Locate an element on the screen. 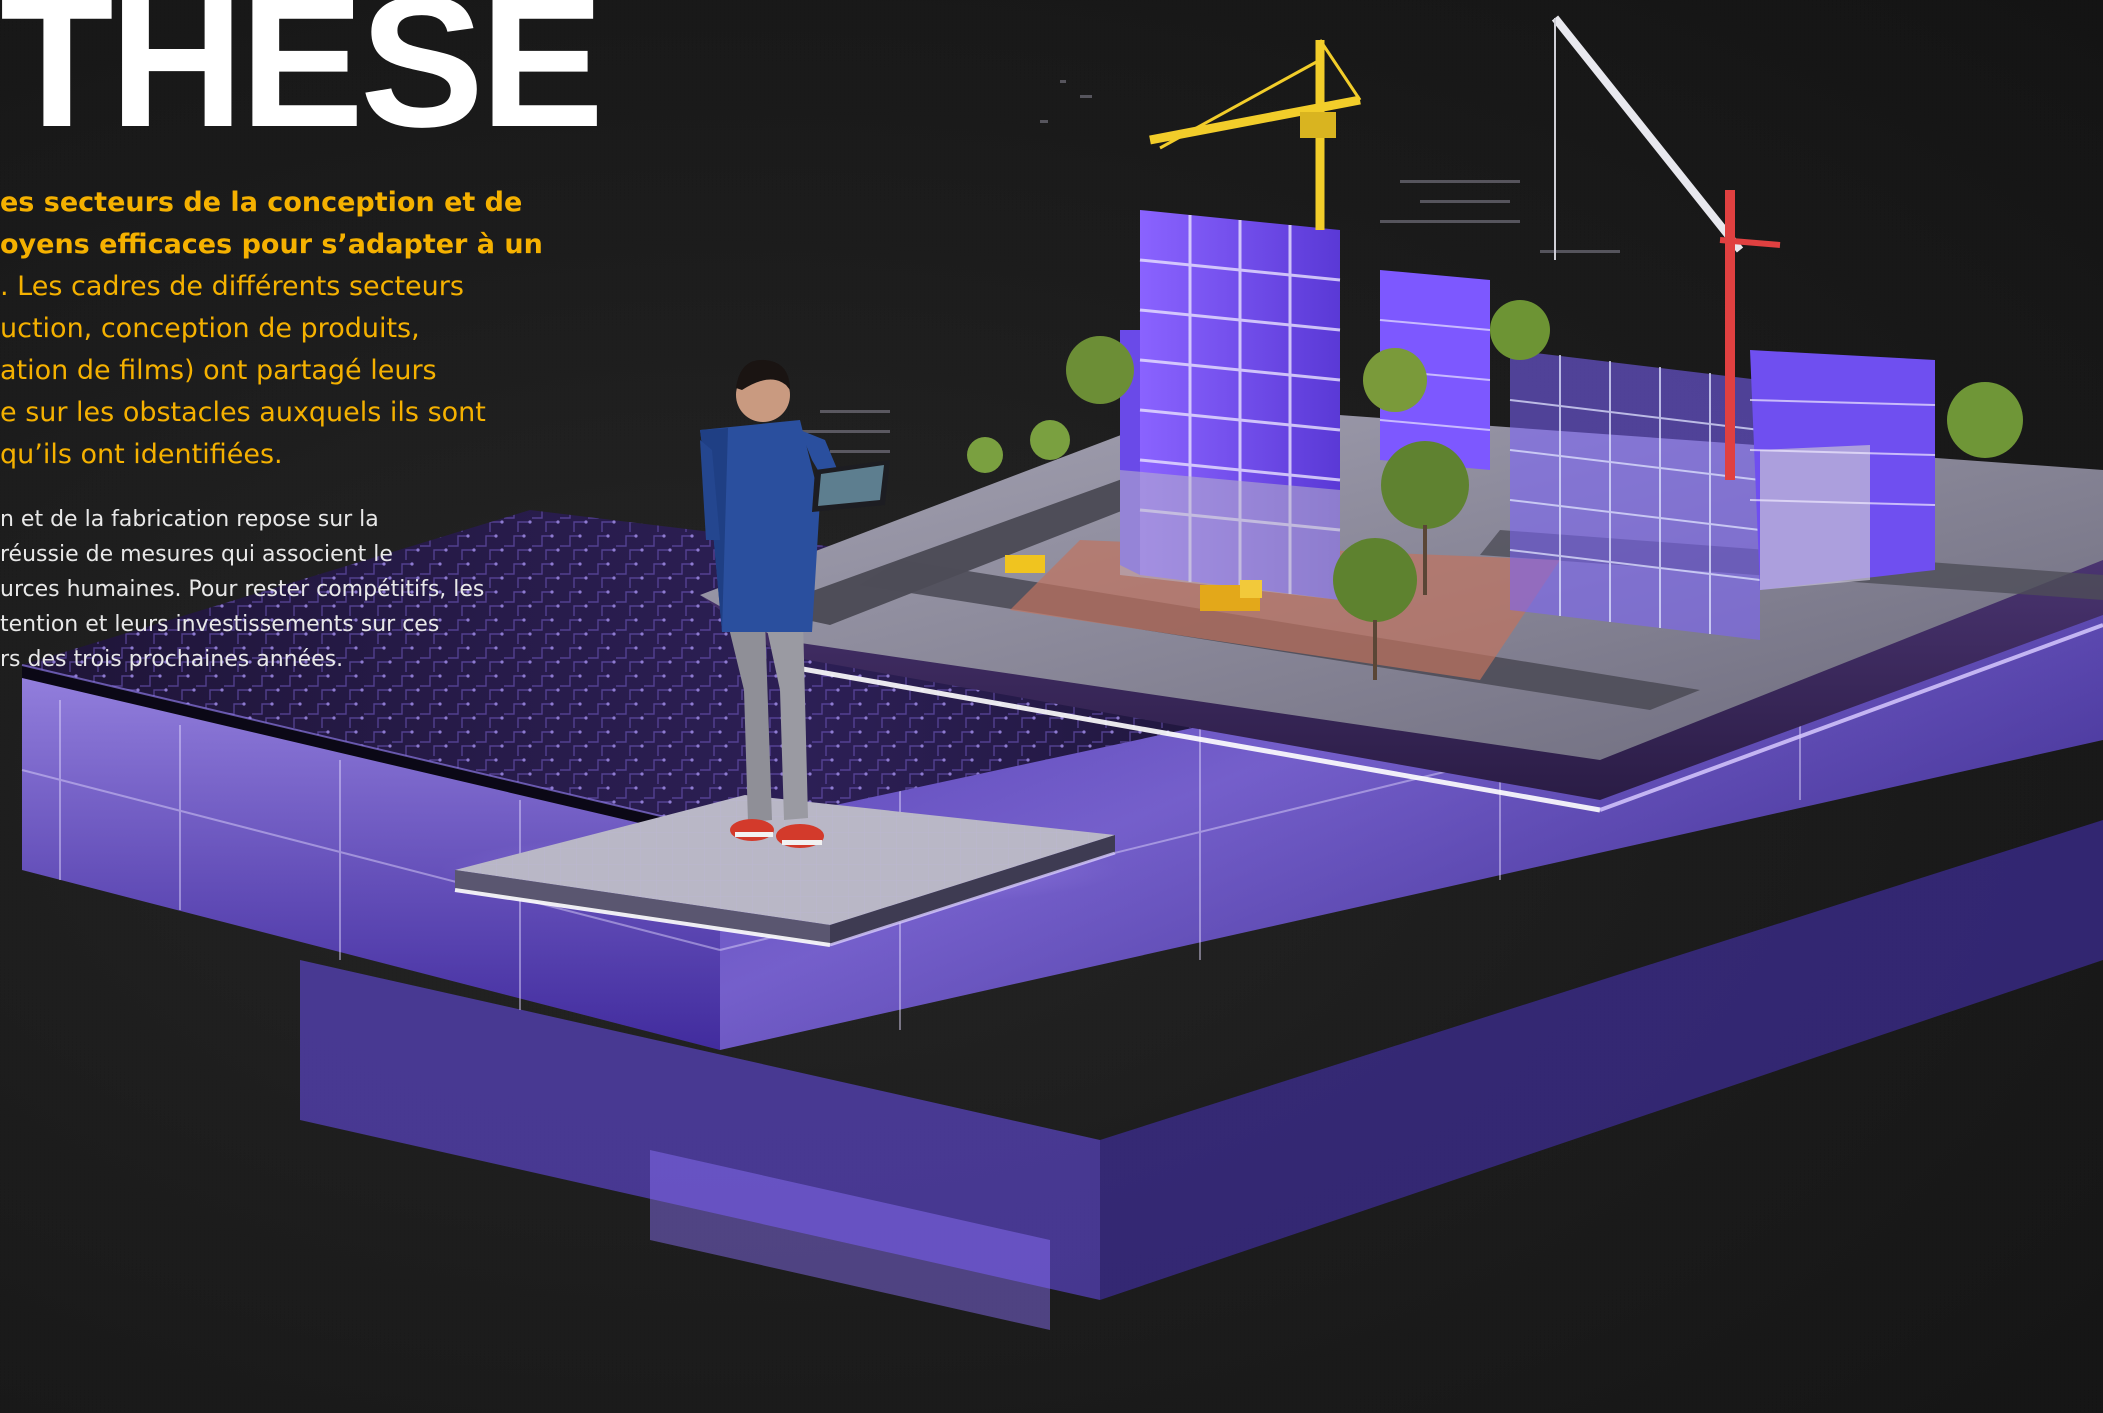  lead-line: qu’ils ont identifiées. is located at coordinates (141, 454).